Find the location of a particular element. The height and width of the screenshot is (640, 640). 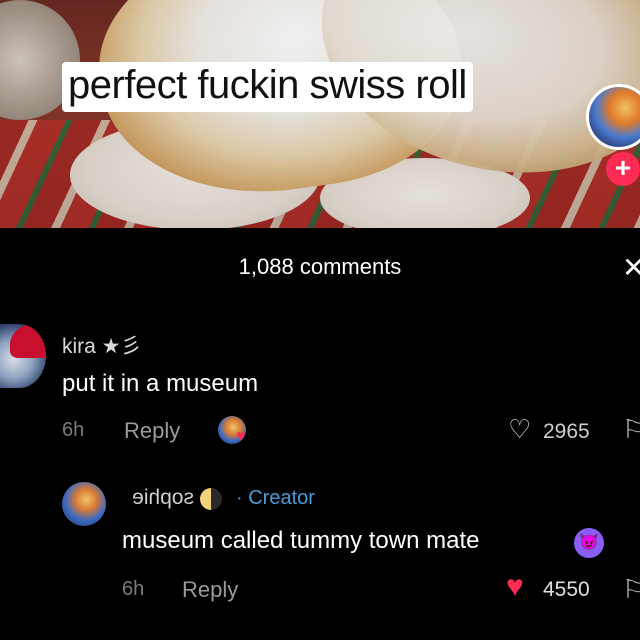

heart-outline-icon: ♡ is located at coordinates (519, 429).